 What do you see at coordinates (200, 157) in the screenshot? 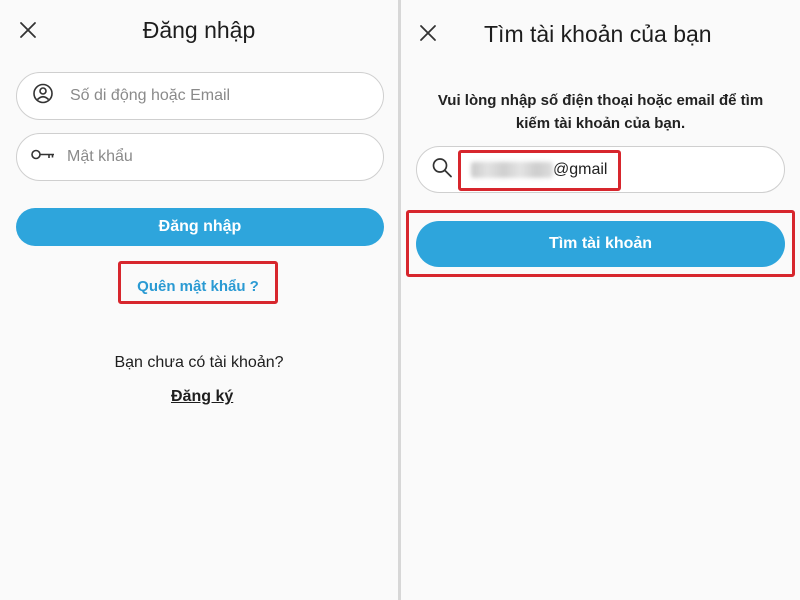
I see `password-input: Mật khẩu` at bounding box center [200, 157].